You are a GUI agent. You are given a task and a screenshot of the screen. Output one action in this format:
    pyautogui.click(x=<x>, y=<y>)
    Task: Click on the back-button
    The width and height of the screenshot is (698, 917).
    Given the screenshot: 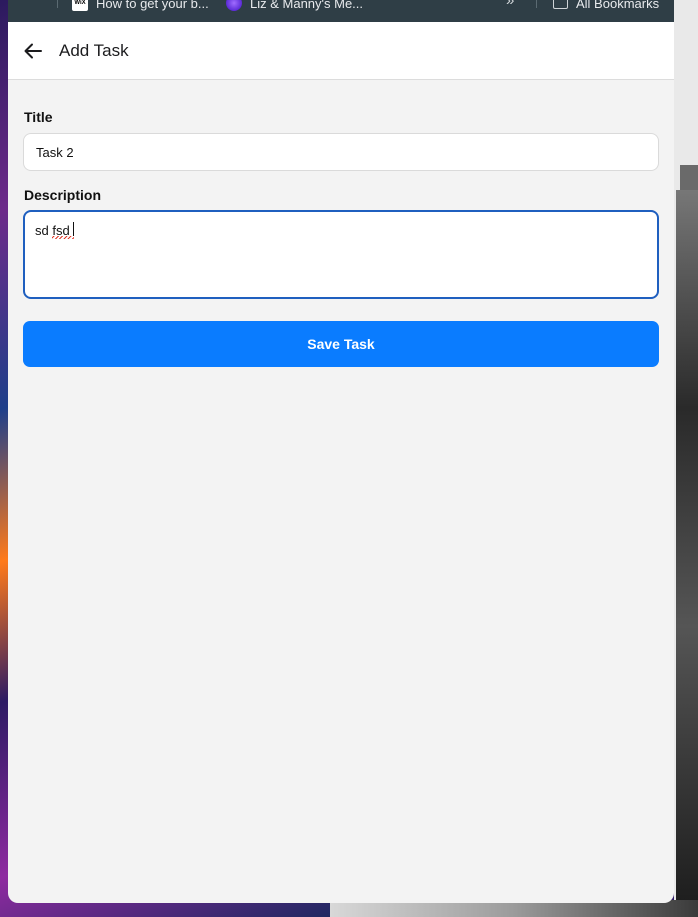 What is the action you would take?
    pyautogui.click(x=33, y=51)
    